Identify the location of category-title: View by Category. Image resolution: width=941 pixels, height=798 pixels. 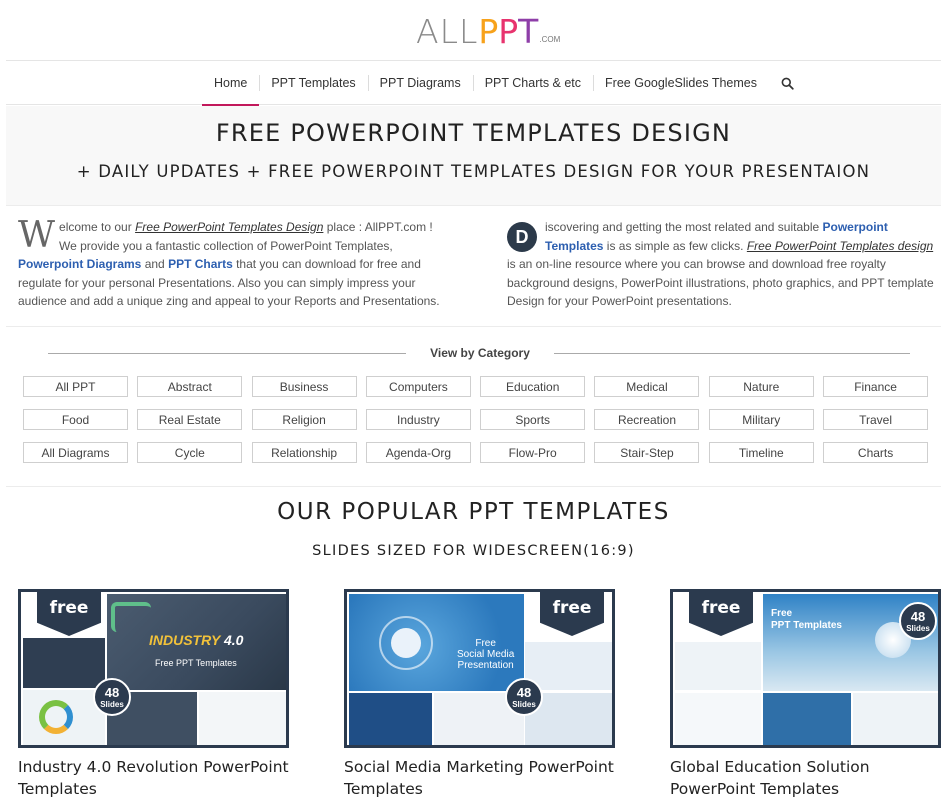
(480, 353).